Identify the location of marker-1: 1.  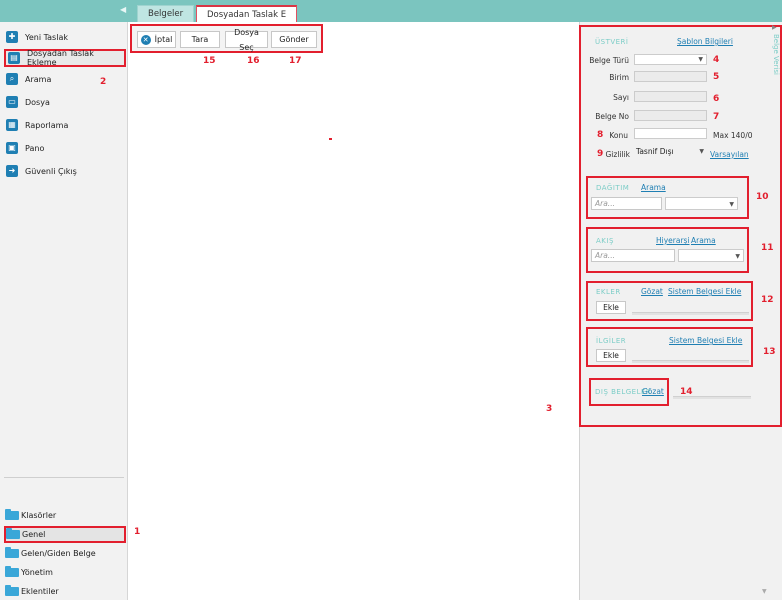
(137, 532).